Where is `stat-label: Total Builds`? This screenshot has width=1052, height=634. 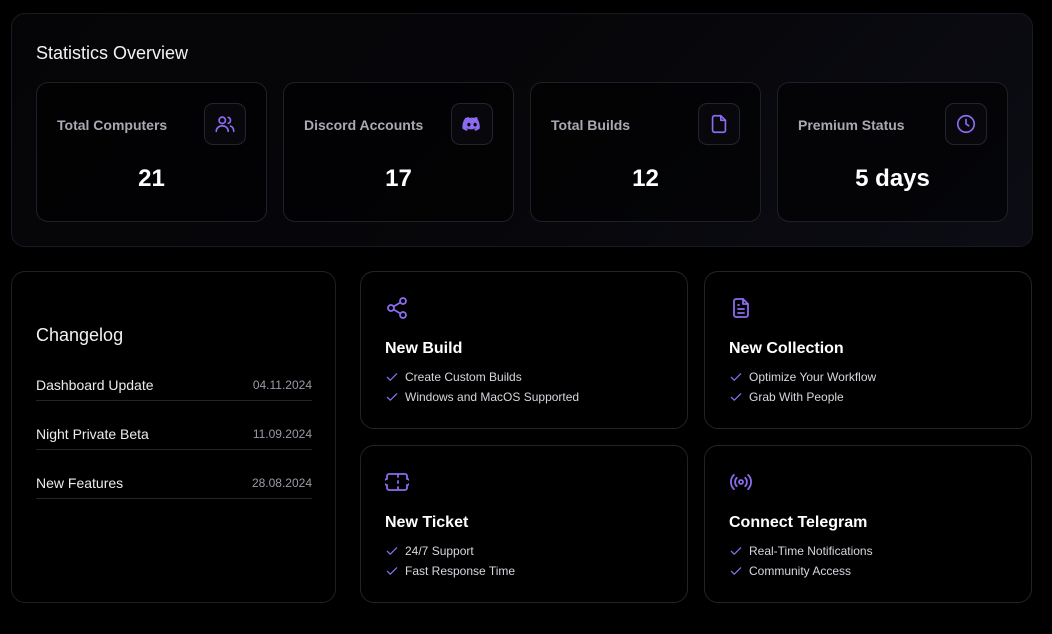 stat-label: Total Builds is located at coordinates (591, 125).